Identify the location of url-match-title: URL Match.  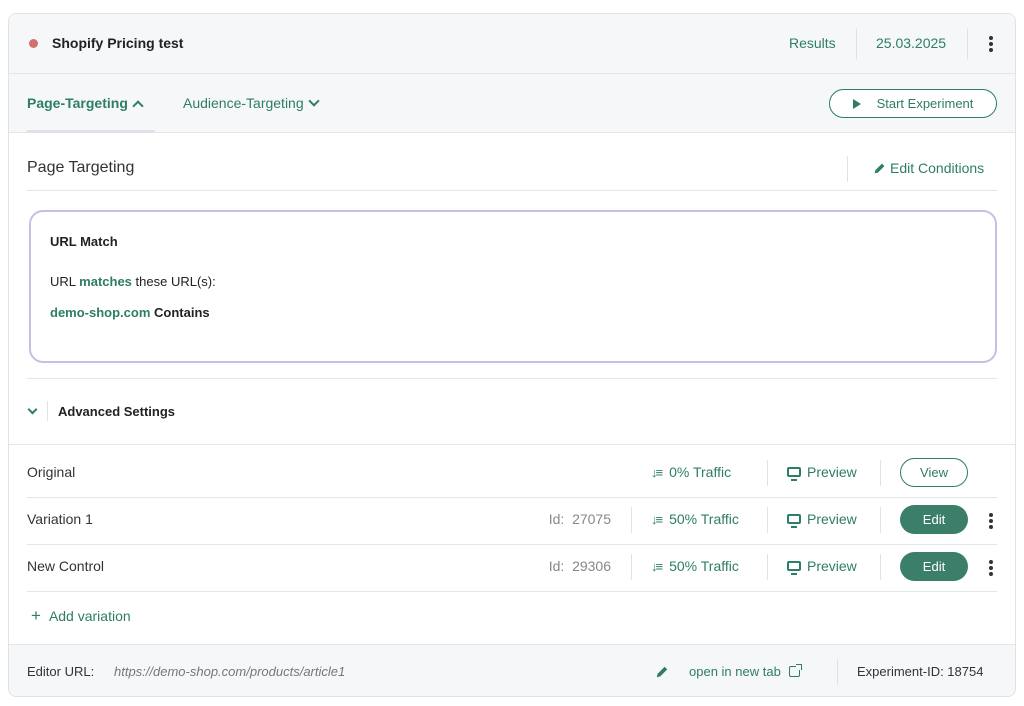
(84, 241).